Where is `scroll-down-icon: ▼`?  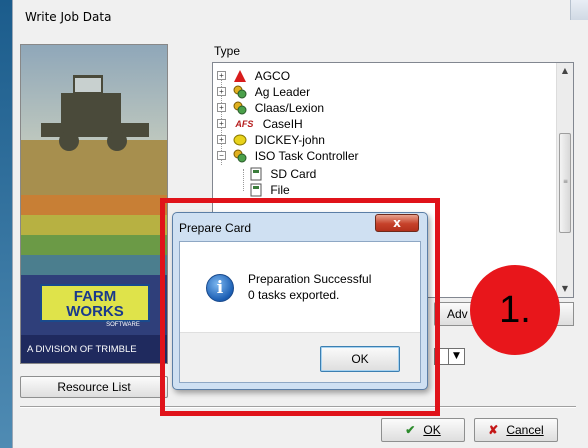
scroll-down-icon: ▼ is located at coordinates (565, 289).